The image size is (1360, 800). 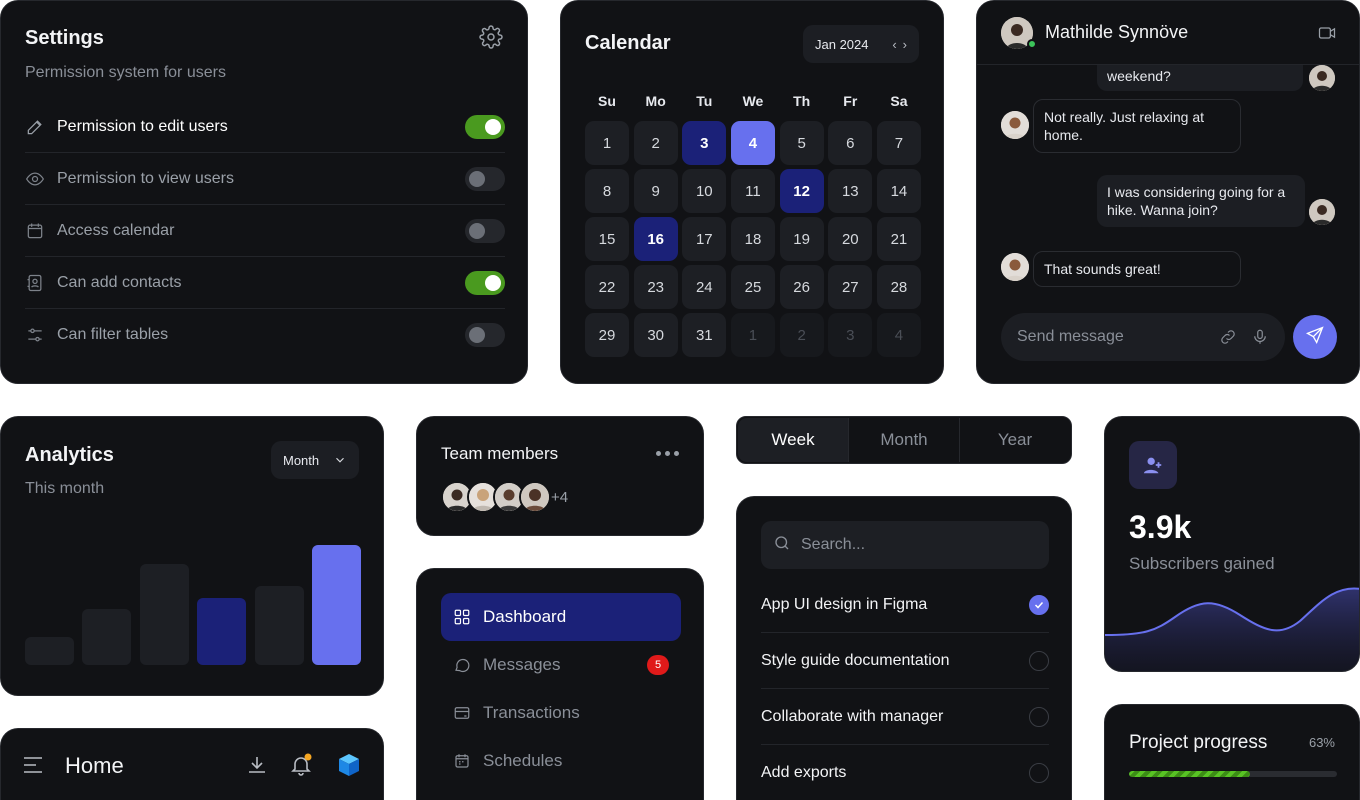 What do you see at coordinates (315, 460) in the screenshot?
I see `period-dropdown: Month` at bounding box center [315, 460].